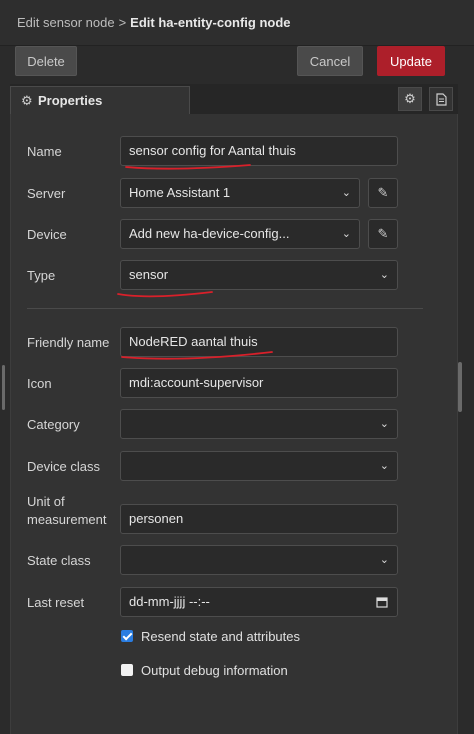 The image size is (474, 734). Describe the element at coordinates (180, 192) in the screenshot. I see `server-select-value: Home Assistant 1` at that location.